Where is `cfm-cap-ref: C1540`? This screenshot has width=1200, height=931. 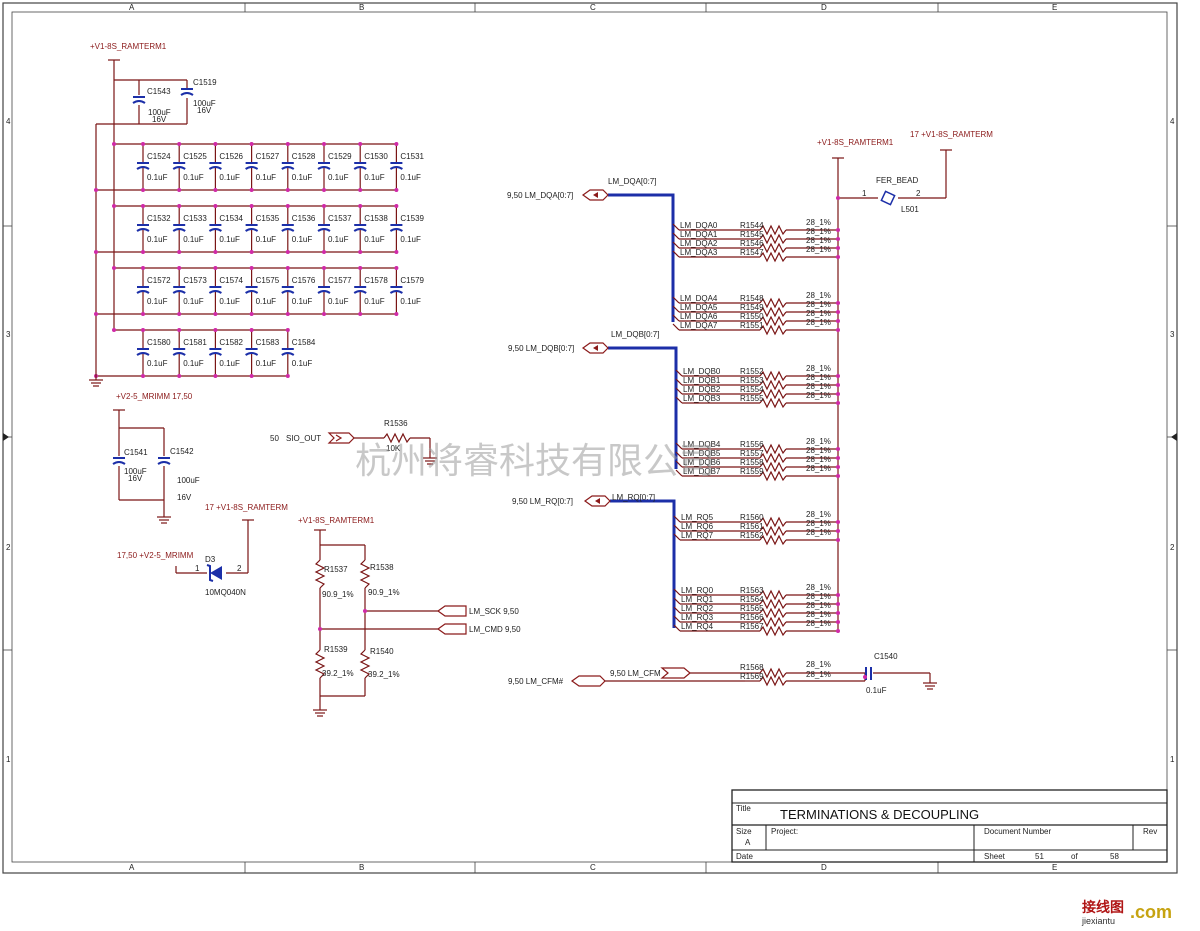
cfm-cap-ref: C1540 is located at coordinates (886, 656).